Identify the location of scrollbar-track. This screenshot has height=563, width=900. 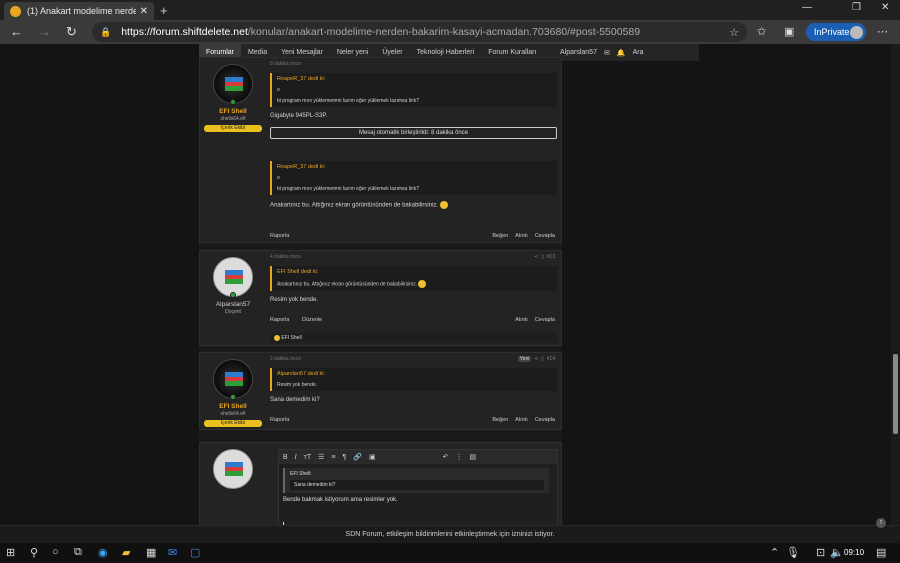
(895, 284).